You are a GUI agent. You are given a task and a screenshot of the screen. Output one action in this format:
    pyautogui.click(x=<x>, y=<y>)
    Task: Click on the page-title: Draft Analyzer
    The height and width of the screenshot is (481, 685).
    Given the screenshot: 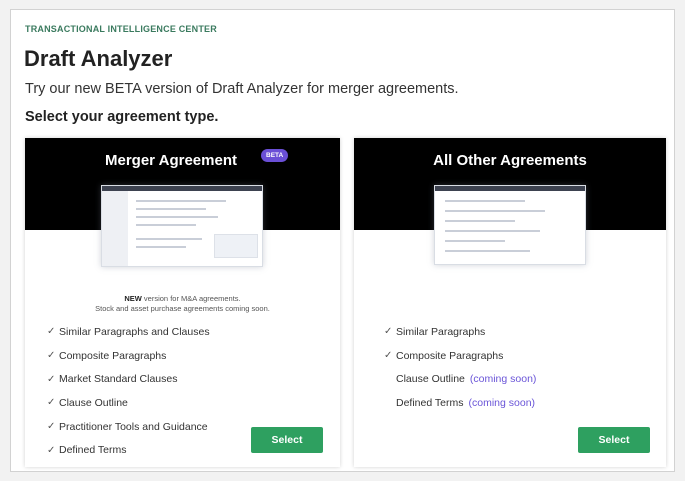 What is the action you would take?
    pyautogui.click(x=98, y=58)
    